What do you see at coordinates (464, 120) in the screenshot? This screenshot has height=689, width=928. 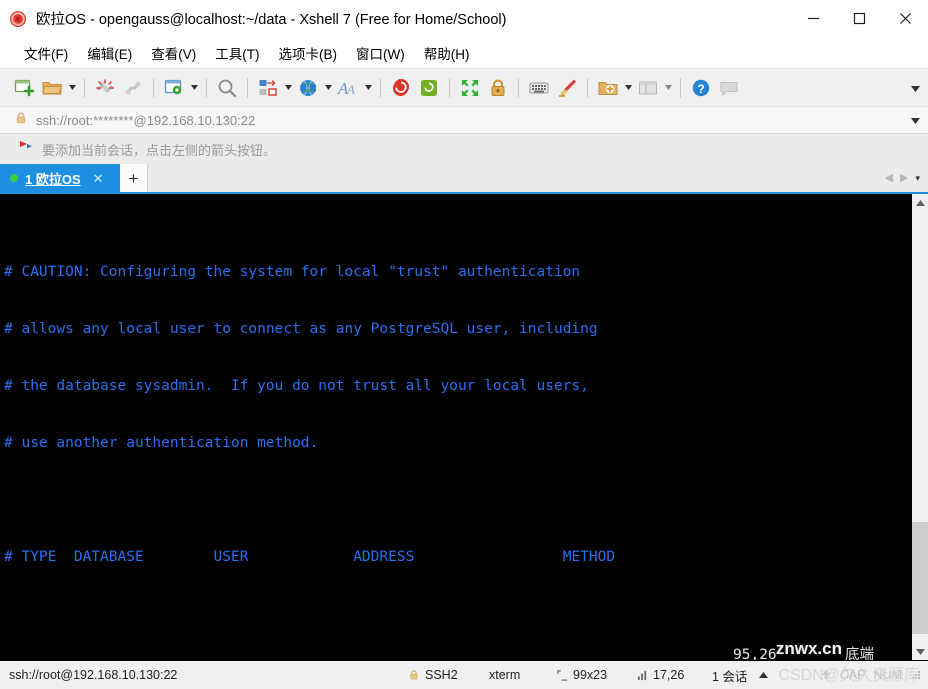 I see `address-bar: ssh://root:********@192.168.10.130:22` at bounding box center [464, 120].